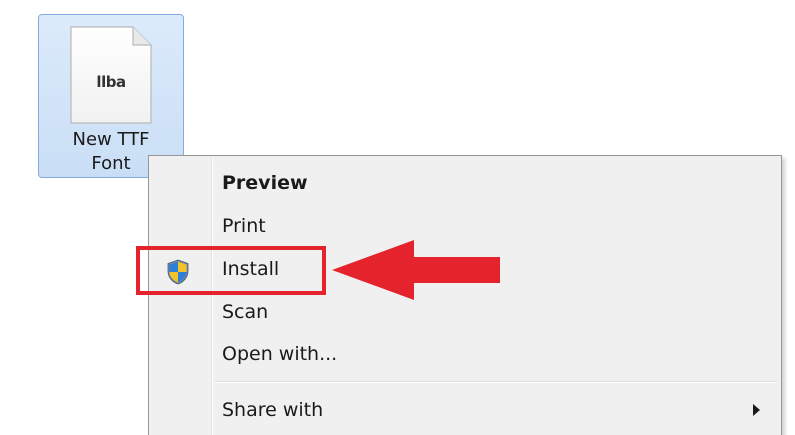 The height and width of the screenshot is (435, 795). I want to click on menu-item-label: Share with, so click(273, 410).